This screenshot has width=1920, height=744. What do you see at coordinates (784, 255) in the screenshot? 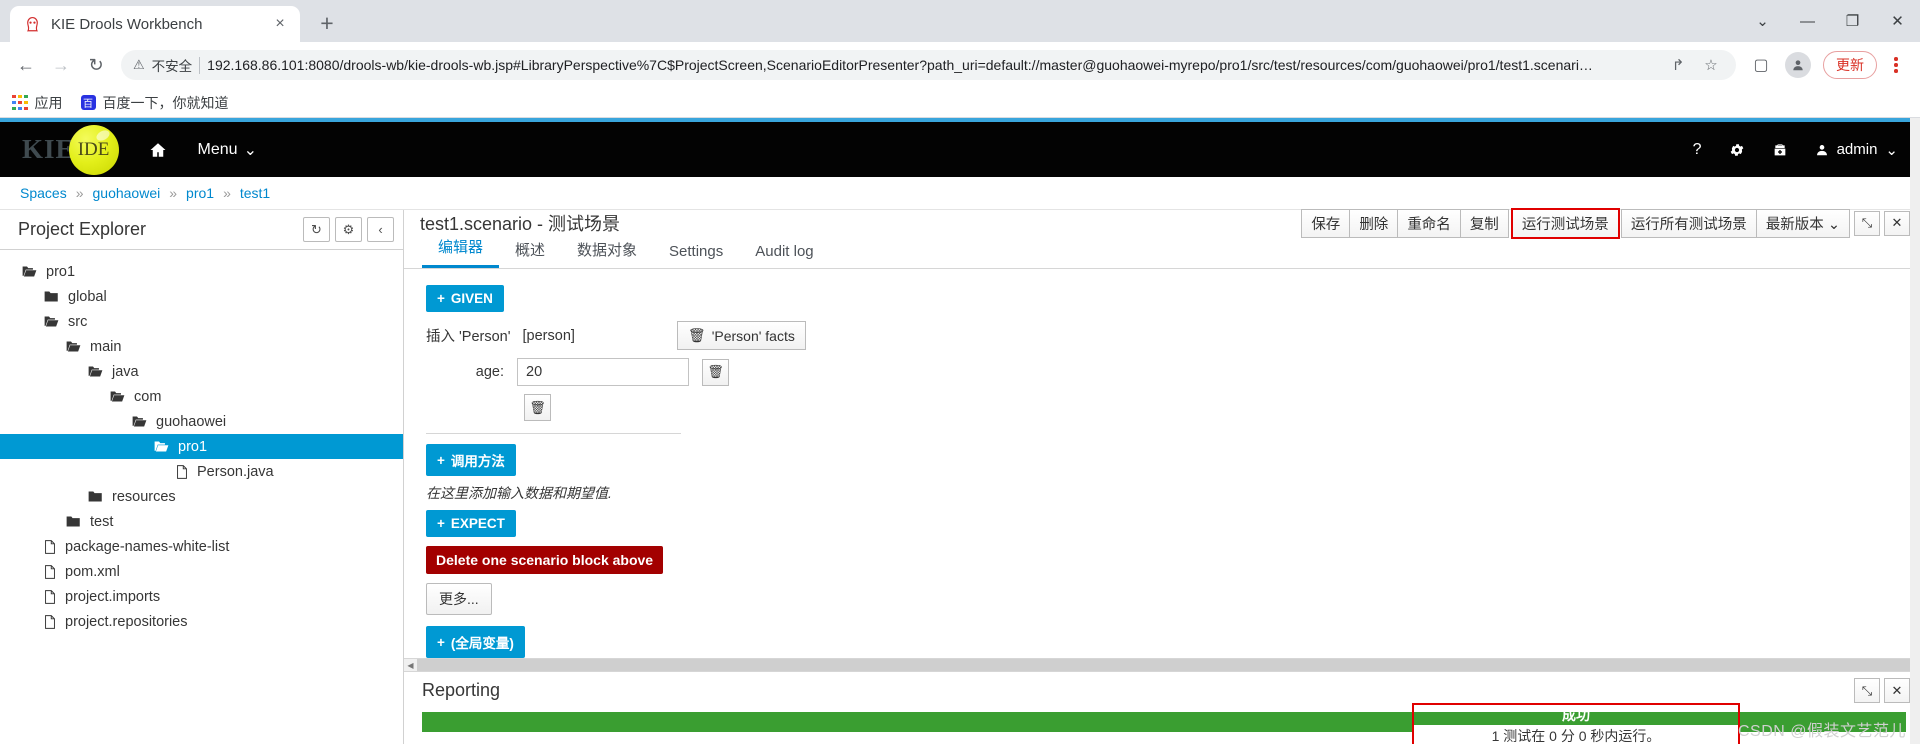
I see `tab-audit-log: Audit log` at bounding box center [784, 255].